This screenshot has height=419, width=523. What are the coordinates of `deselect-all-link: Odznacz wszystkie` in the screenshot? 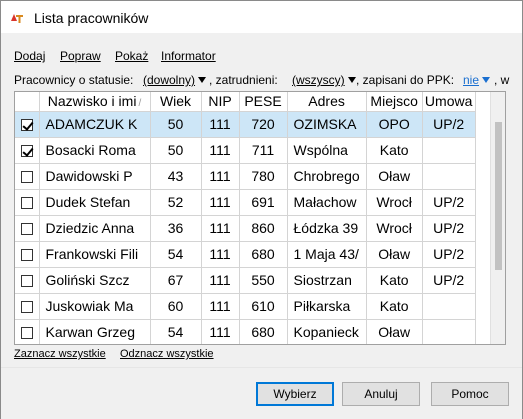 It's located at (167, 354).